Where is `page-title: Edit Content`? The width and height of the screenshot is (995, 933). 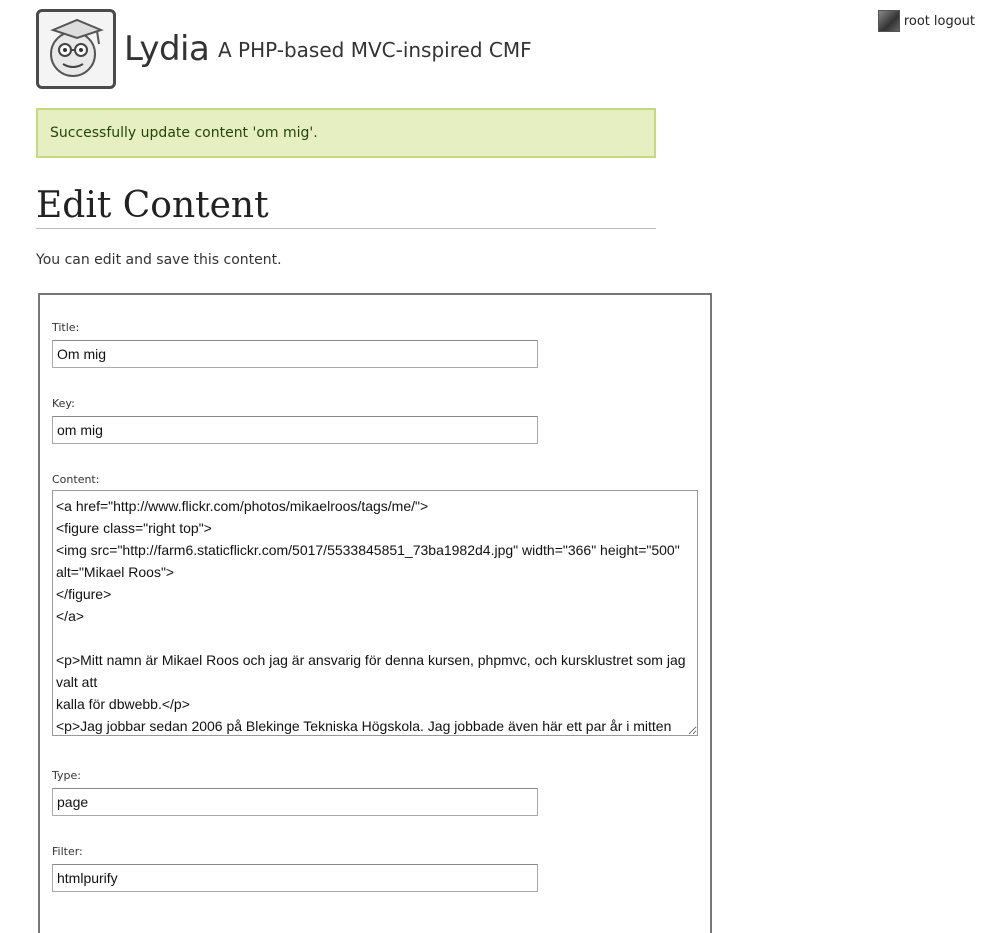 page-title: Edit Content is located at coordinates (346, 206).